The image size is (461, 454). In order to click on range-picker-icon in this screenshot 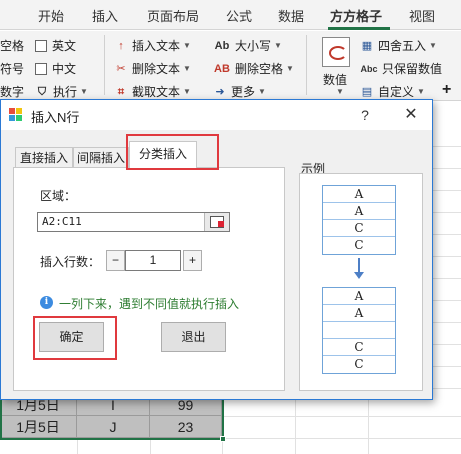, I will do `click(216, 222)`.